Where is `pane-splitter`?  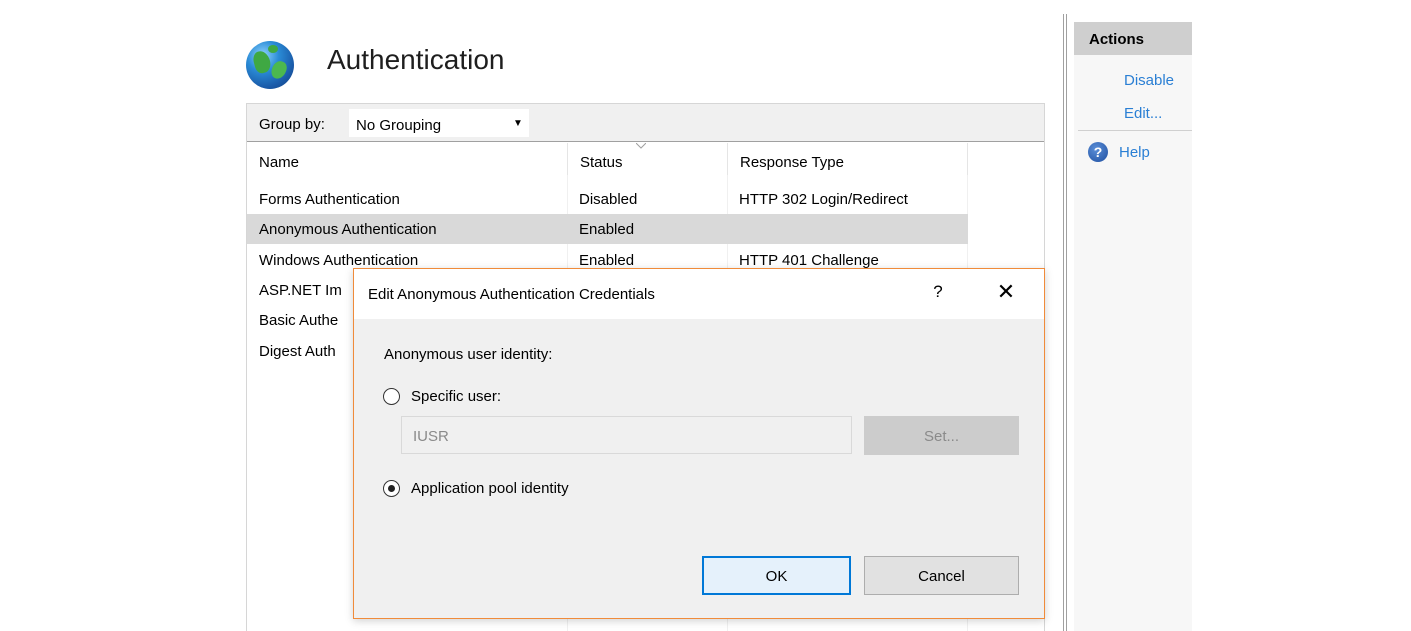 pane-splitter is located at coordinates (1065, 322).